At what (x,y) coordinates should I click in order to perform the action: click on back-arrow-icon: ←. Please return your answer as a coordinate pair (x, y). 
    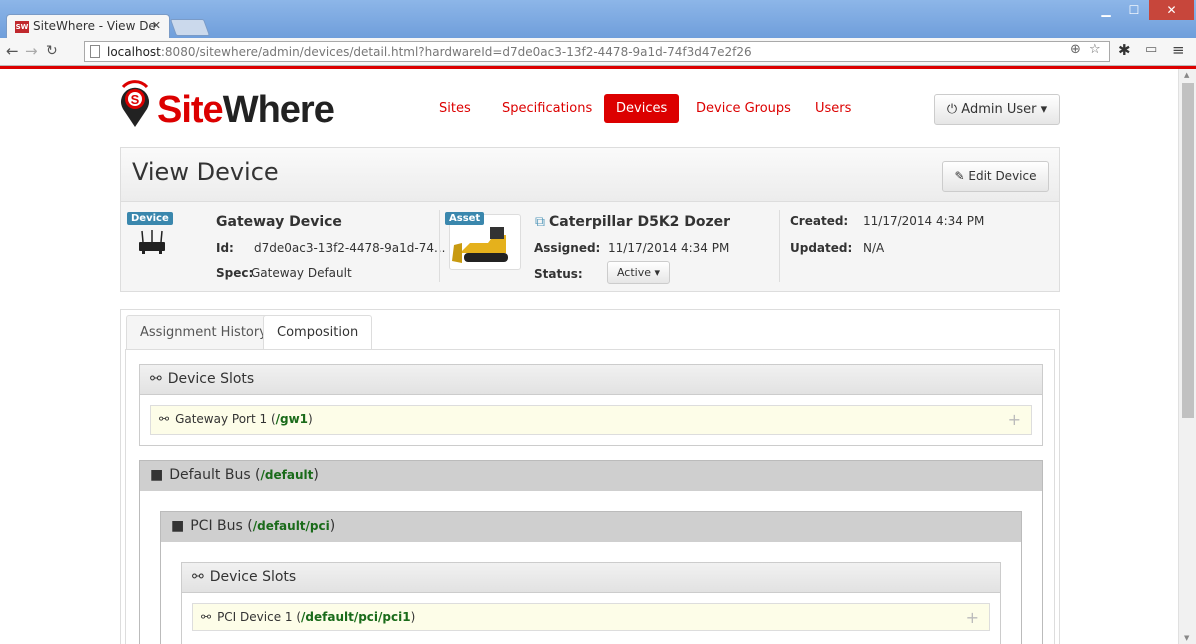
    Looking at the image, I should click on (12, 51).